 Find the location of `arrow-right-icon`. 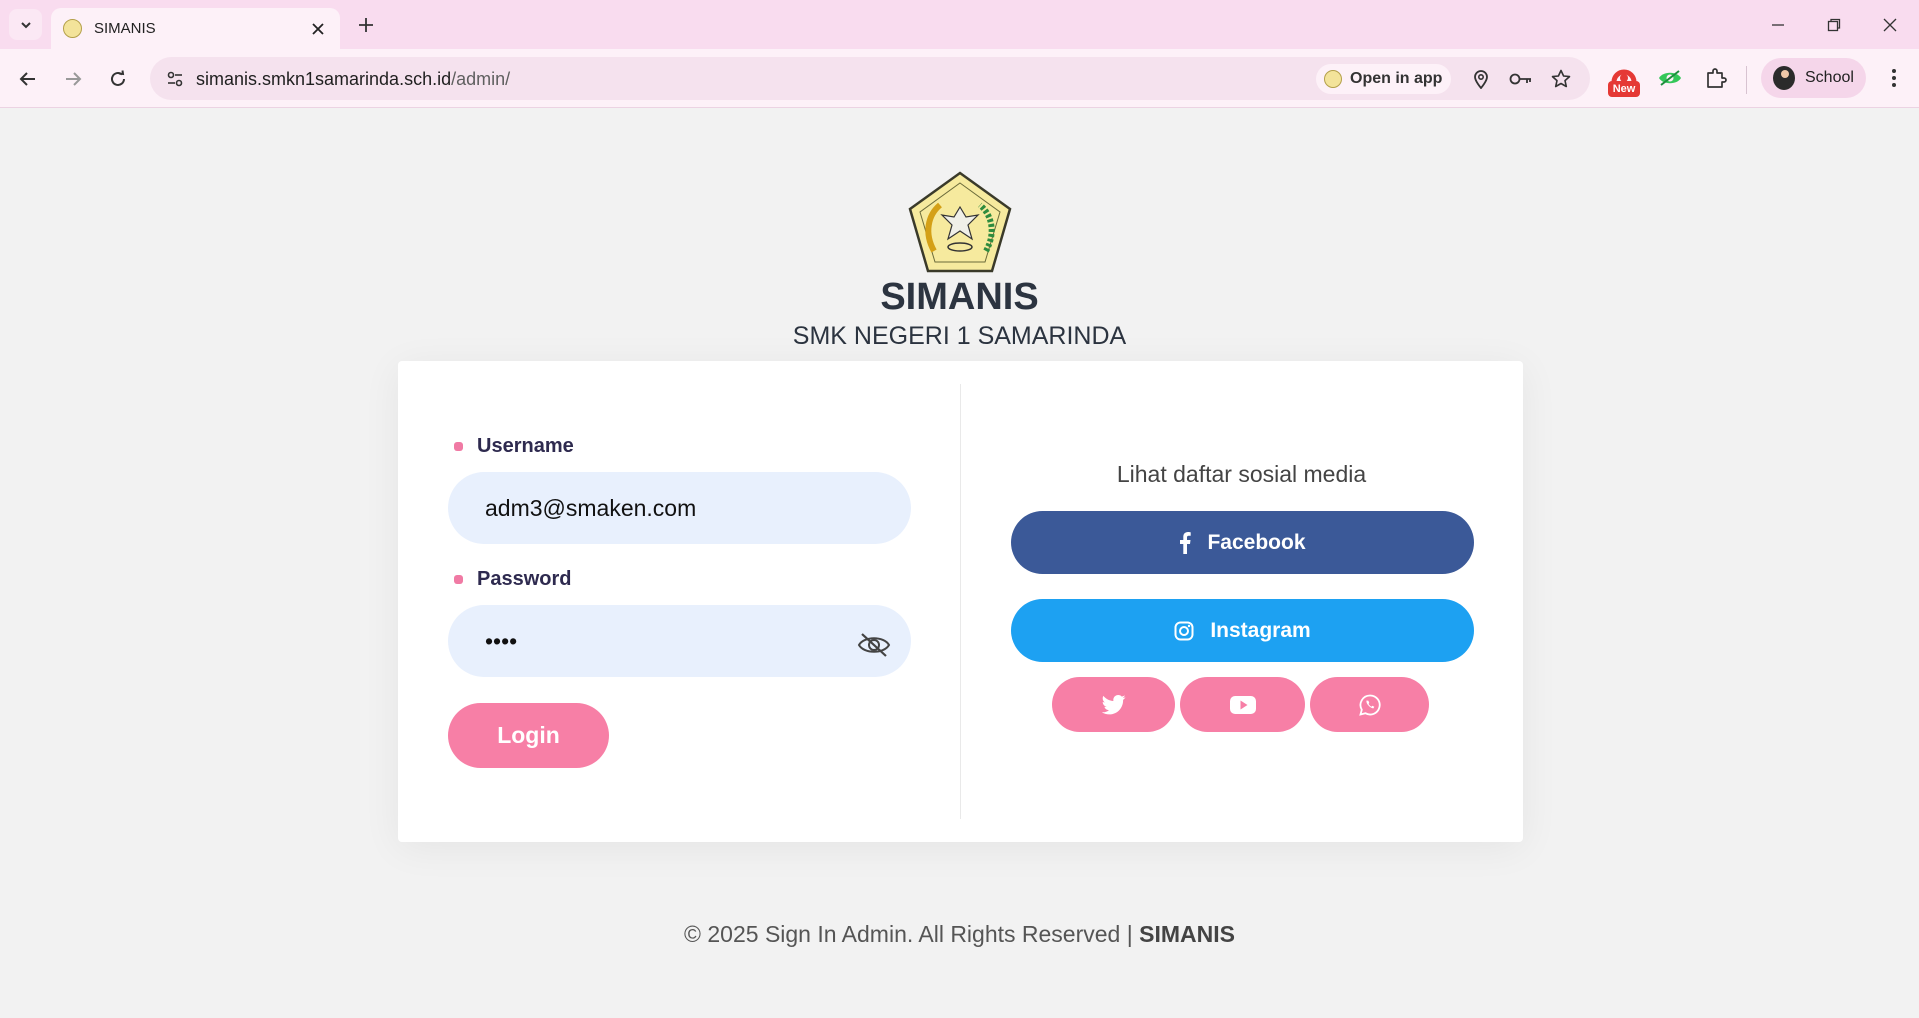

arrow-right-icon is located at coordinates (74, 79).